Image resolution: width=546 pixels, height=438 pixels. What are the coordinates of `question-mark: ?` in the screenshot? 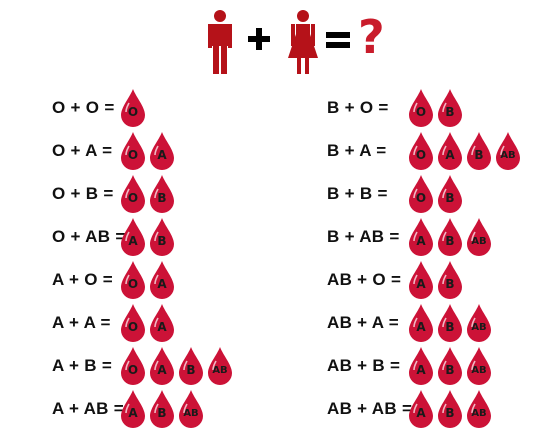 It's located at (371, 37).